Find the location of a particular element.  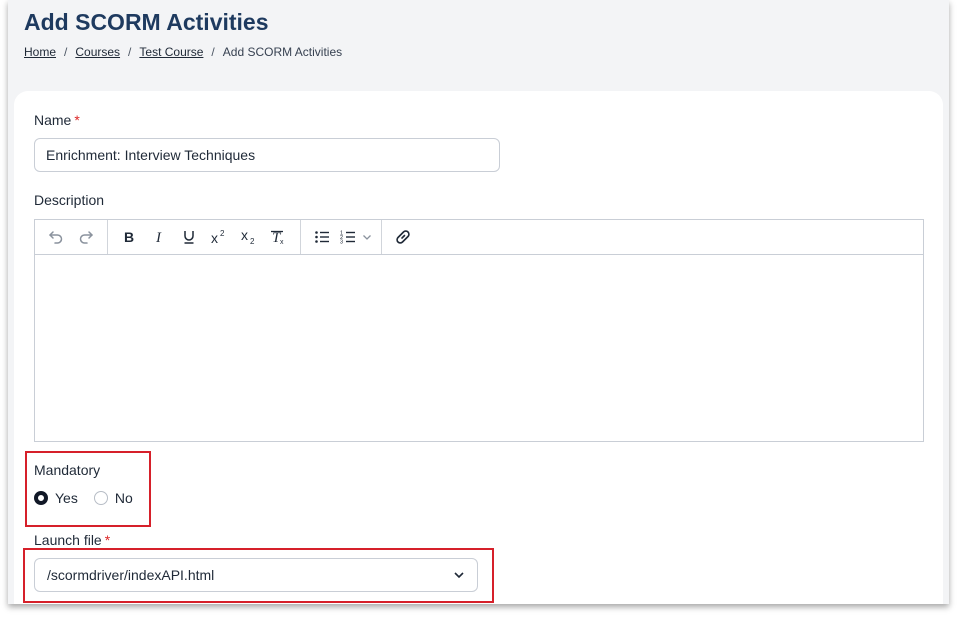

radio-unchecked-icon is located at coordinates (100, 498).